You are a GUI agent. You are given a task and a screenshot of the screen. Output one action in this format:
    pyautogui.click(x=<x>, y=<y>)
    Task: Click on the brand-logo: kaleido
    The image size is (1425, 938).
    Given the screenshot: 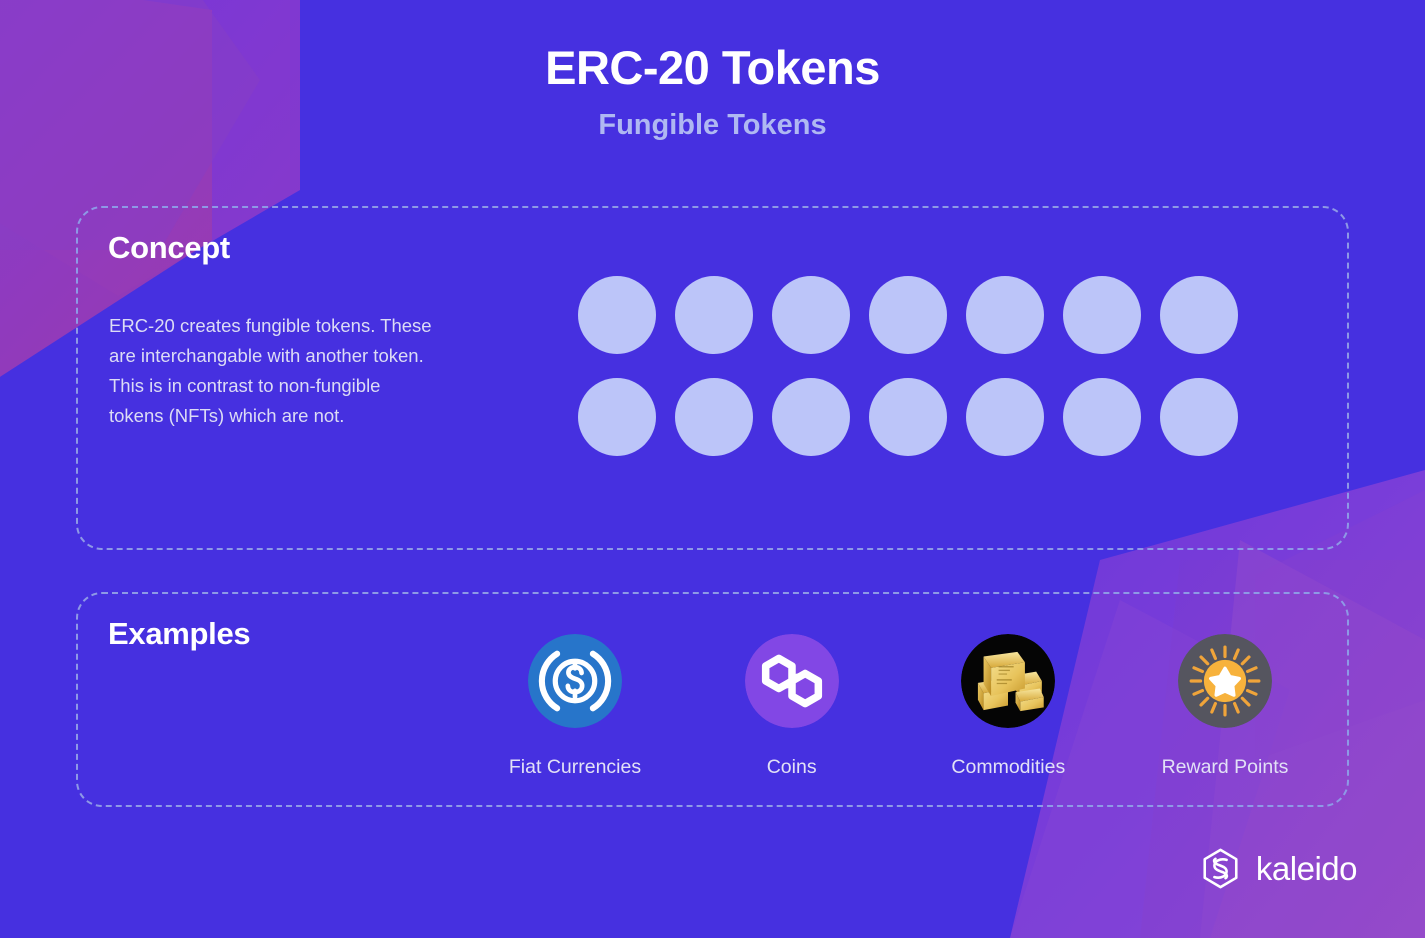 What is the action you would take?
    pyautogui.click(x=1278, y=868)
    